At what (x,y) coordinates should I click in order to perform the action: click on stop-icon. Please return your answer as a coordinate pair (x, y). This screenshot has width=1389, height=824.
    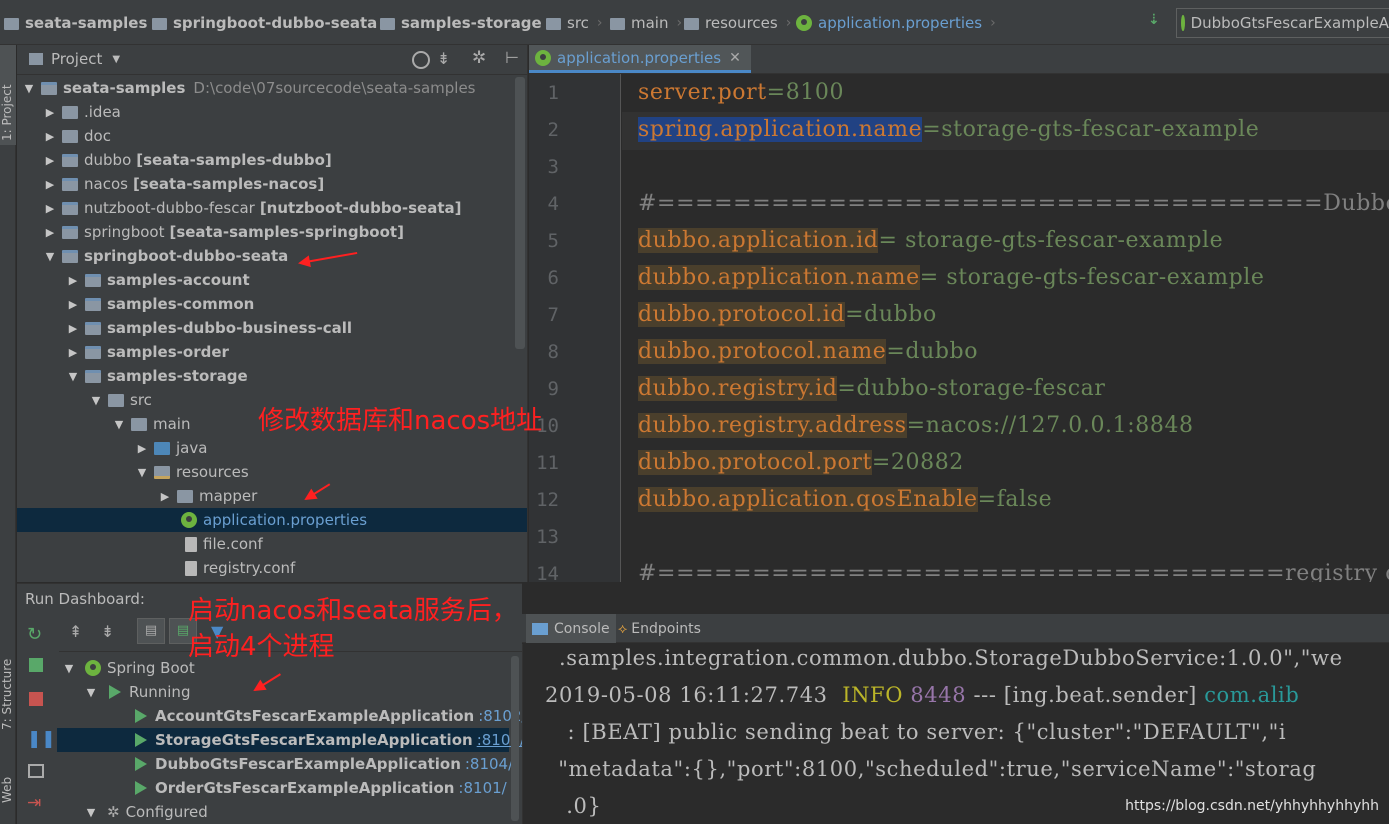
    Looking at the image, I should click on (36, 699).